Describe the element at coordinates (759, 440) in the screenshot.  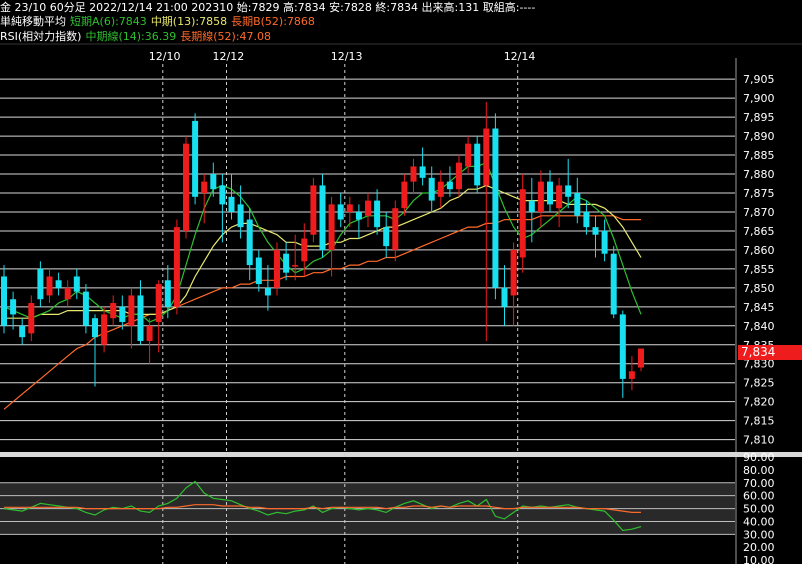
I see `price-tick-label: 7,810` at that location.